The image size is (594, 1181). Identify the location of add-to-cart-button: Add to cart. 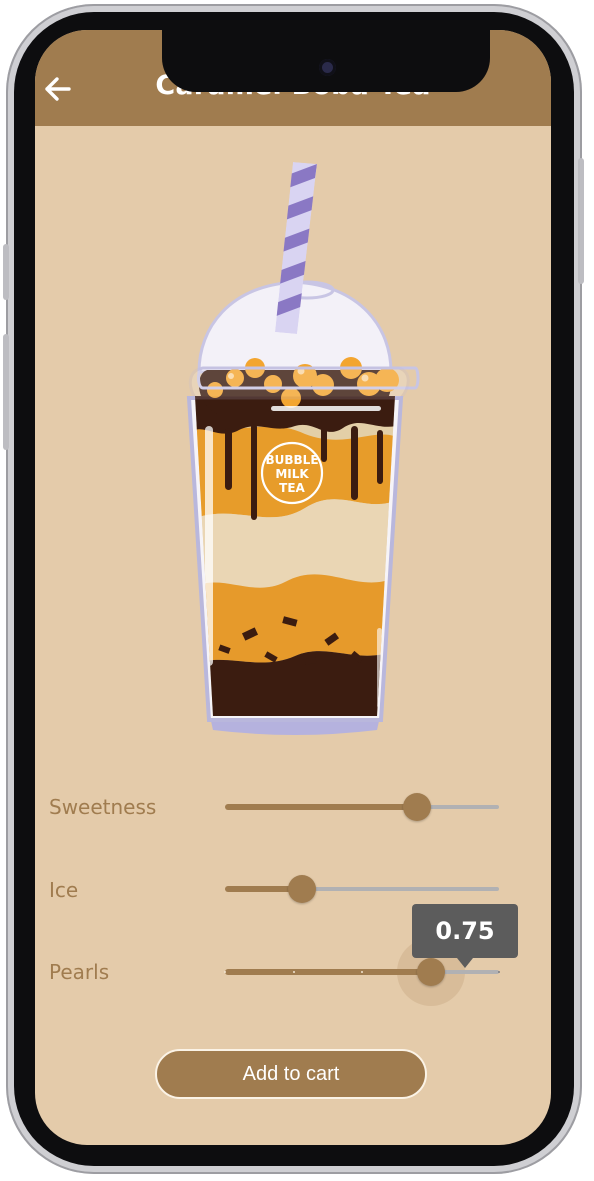
(291, 1074).